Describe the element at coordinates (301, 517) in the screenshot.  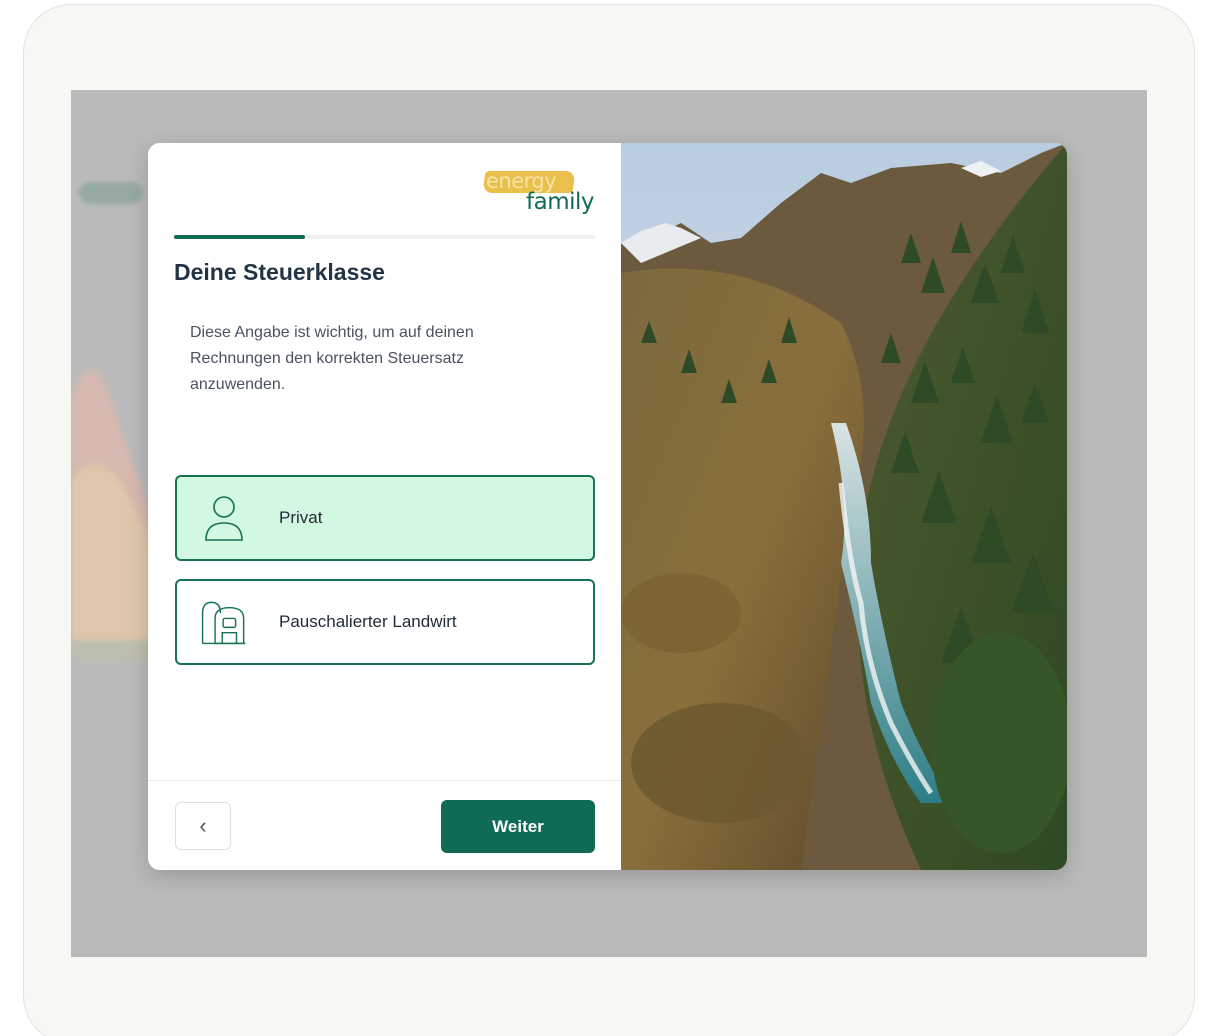
I see `option-label: Privat` at that location.